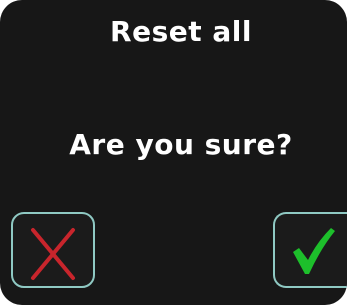 This screenshot has width=347, height=305. Describe the element at coordinates (314, 251) in the screenshot. I see `checkmark-icon` at that location.